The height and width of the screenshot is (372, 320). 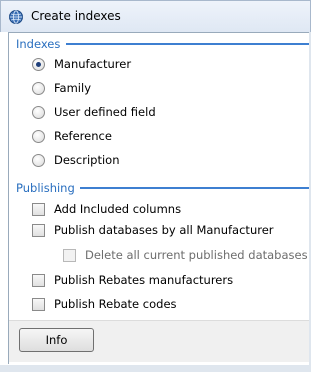 What do you see at coordinates (164, 230) in the screenshot?
I see `checkbox-label: Publish databases by all Manufacturer` at bounding box center [164, 230].